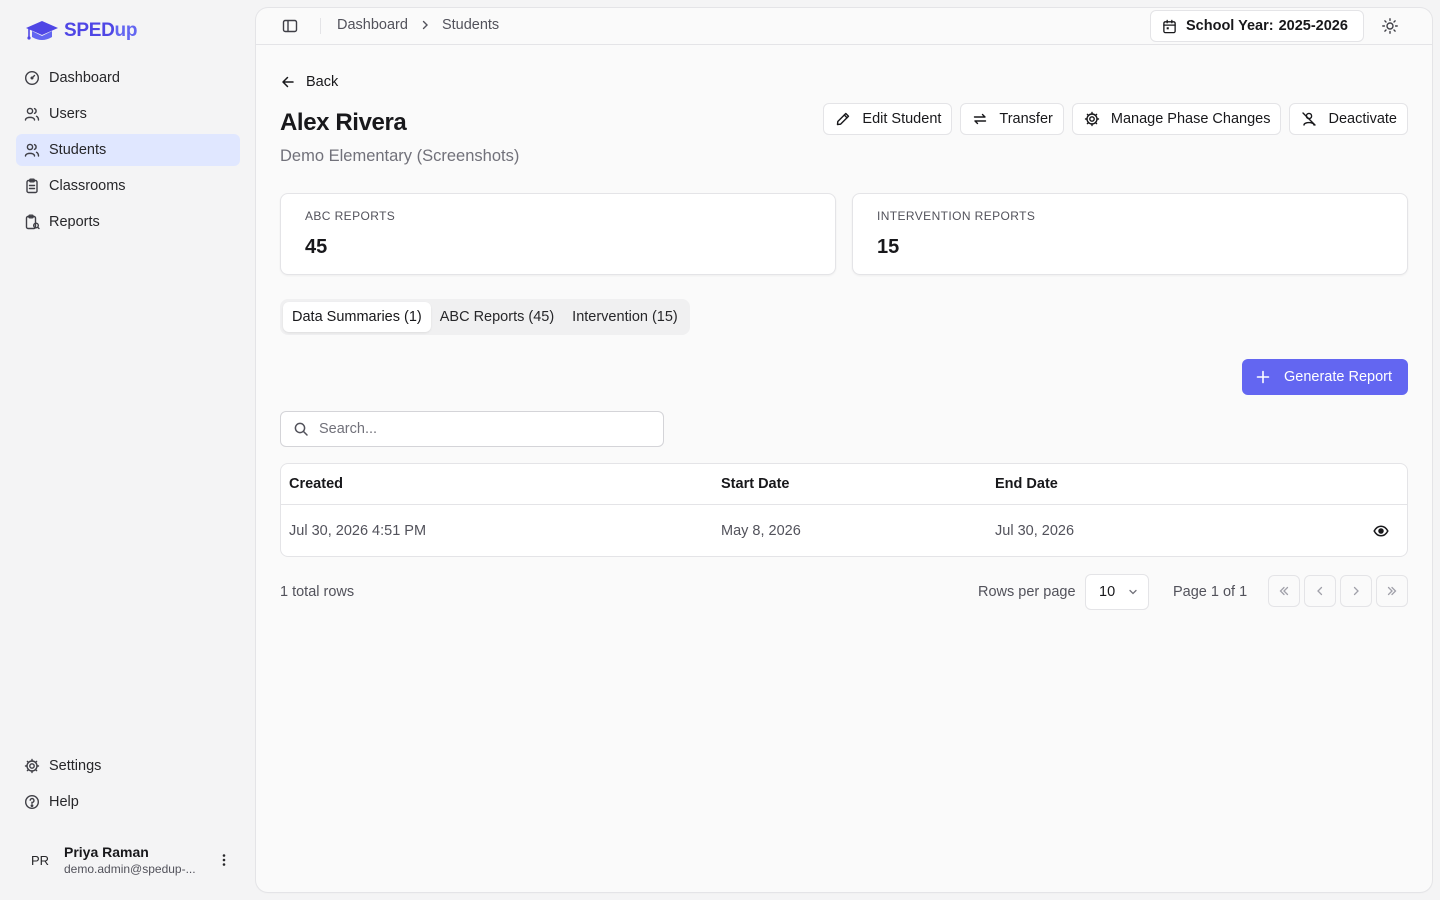  Describe the element at coordinates (84, 78) in the screenshot. I see `sidebar-item-label: Dashboard` at that location.